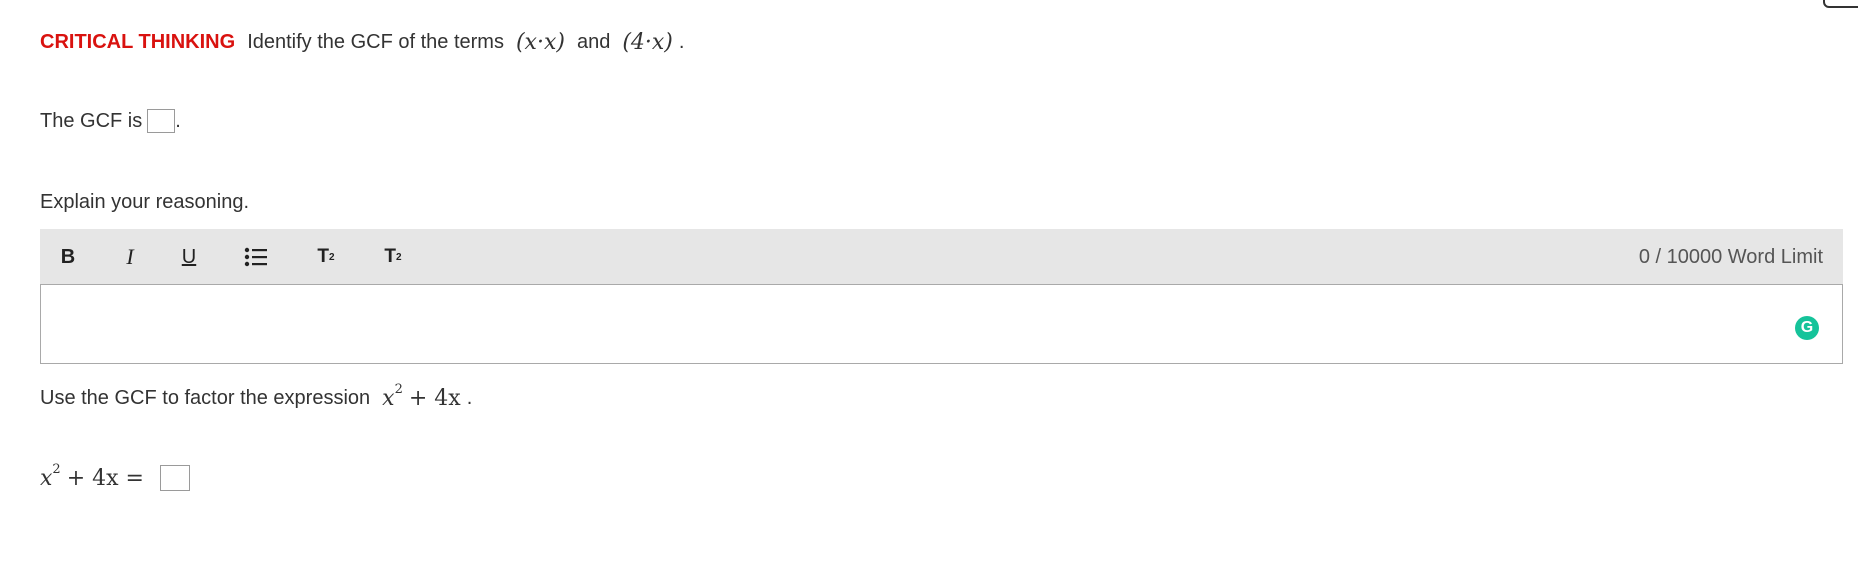  I want to click on editor-toolbar: B I U T2 T2 0 / 10000 Word Limit, so click(941, 258).